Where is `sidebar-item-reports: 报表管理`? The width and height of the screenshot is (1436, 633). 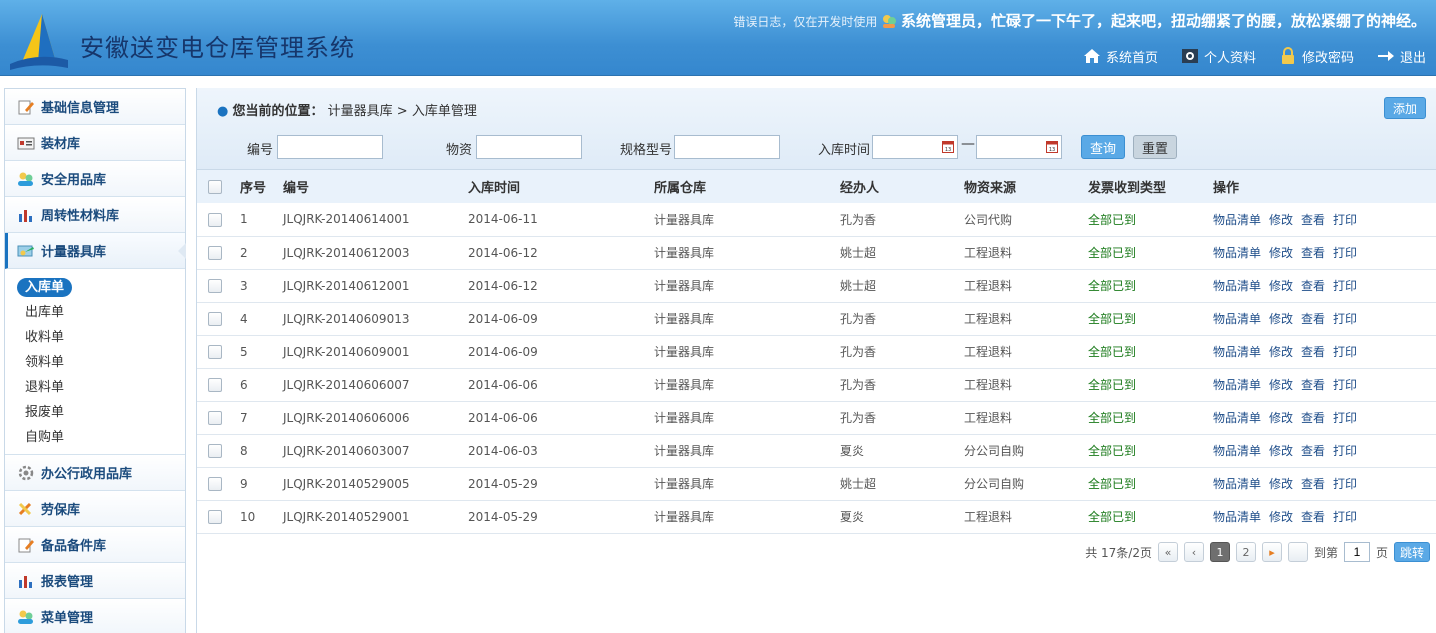
sidebar-item-reports: 报表管理 is located at coordinates (95, 581).